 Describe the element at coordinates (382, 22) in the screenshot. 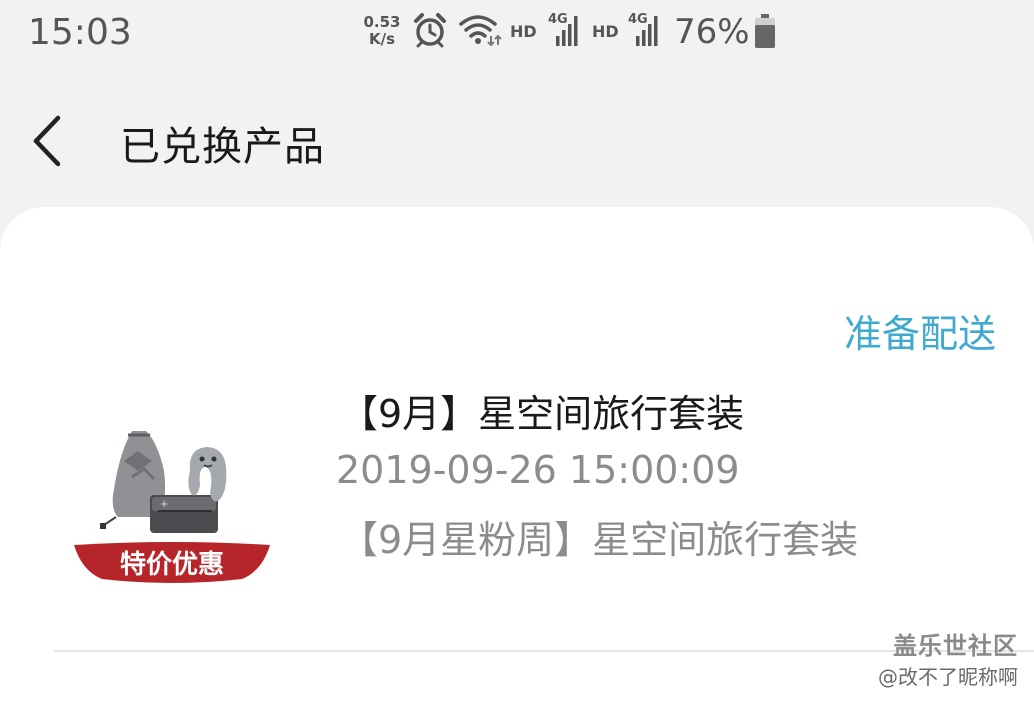

I see `network-speed-value: 0.53` at that location.